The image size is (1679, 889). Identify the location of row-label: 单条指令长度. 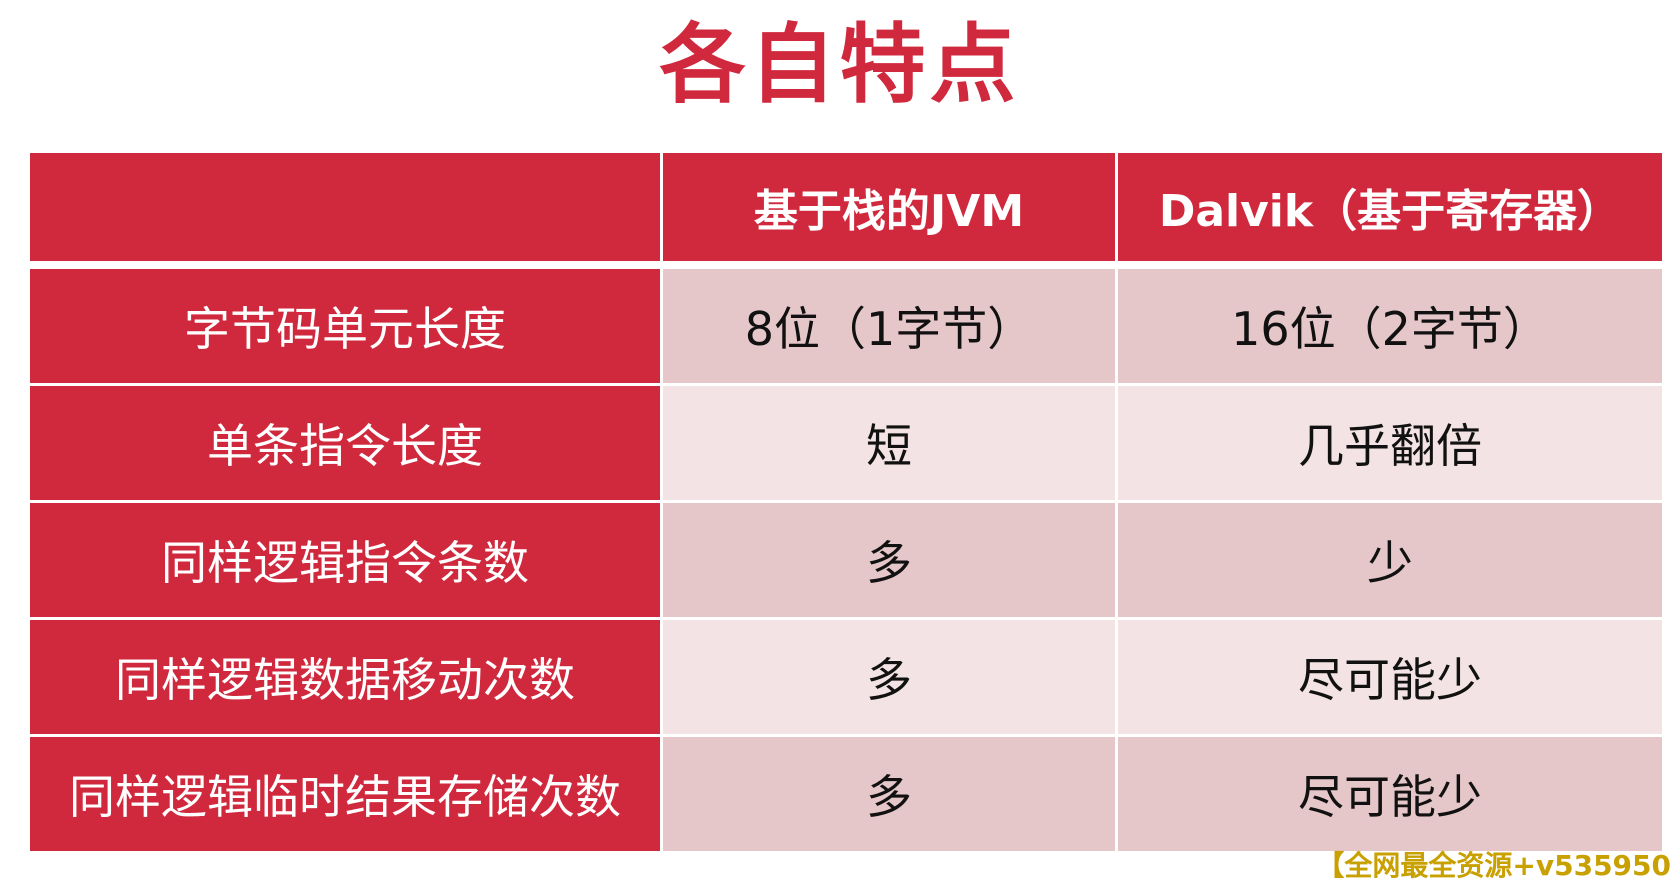
(346, 444).